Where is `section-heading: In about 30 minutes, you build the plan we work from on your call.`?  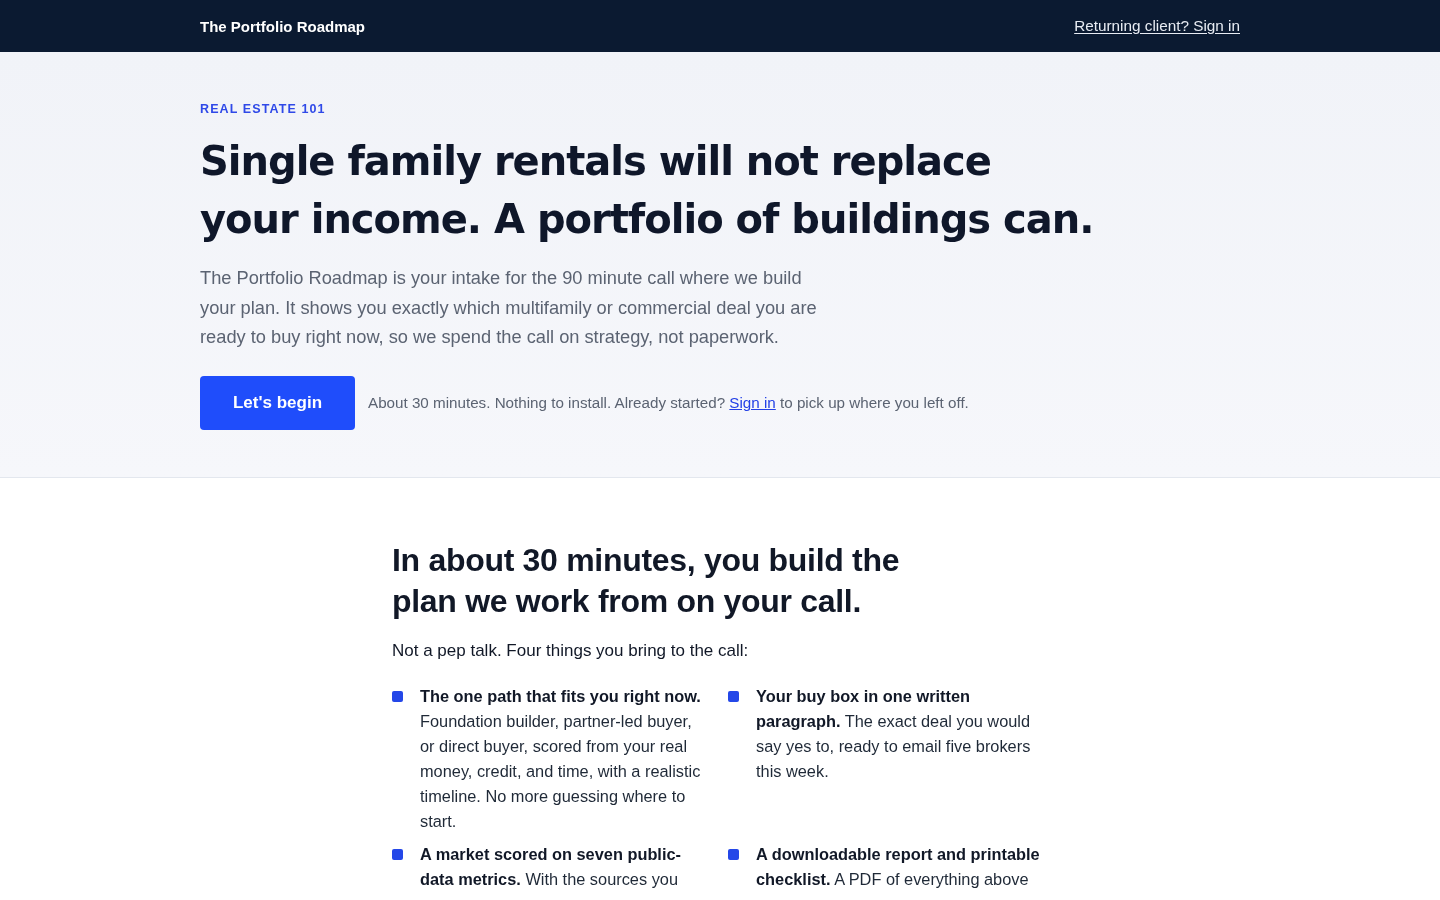
section-heading: In about 30 minutes, you build the plan we work from on your call. is located at coordinates (646, 580).